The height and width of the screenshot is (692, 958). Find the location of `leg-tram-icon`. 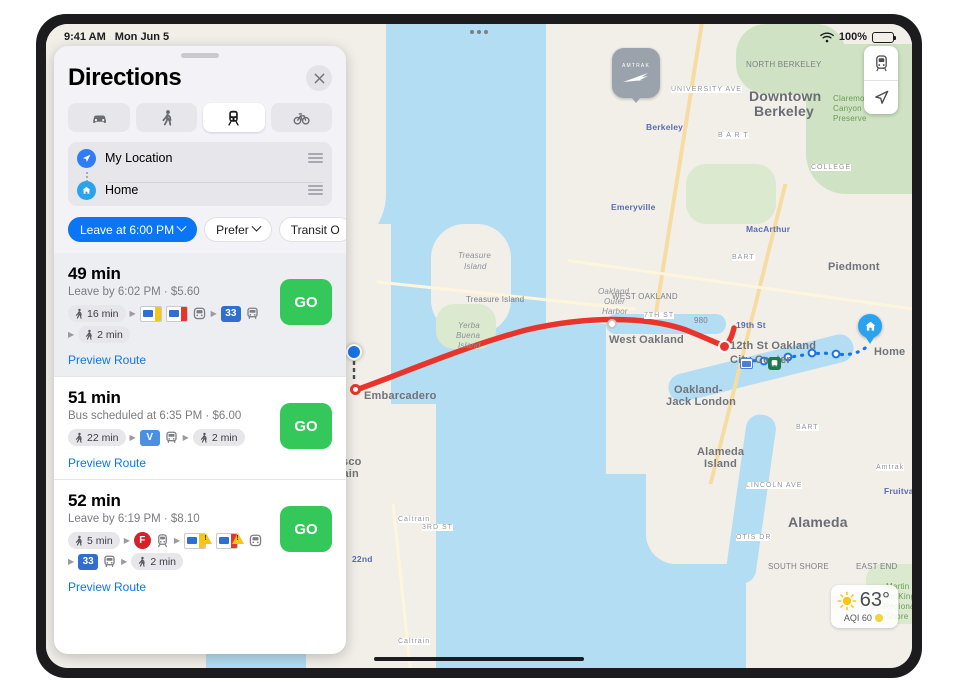

leg-tram-icon is located at coordinates (162, 540).